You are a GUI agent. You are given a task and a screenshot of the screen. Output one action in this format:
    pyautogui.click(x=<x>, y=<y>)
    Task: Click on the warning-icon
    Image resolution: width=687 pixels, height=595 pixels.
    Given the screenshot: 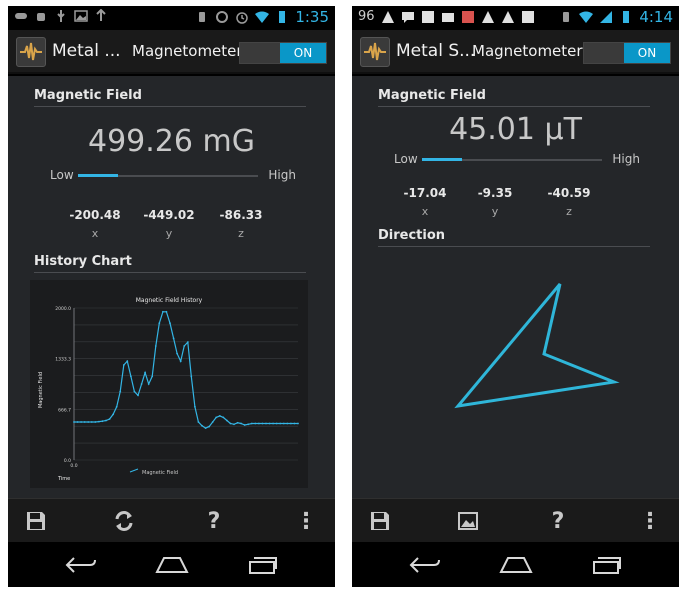 What is the action you would take?
    pyautogui.click(x=387, y=17)
    